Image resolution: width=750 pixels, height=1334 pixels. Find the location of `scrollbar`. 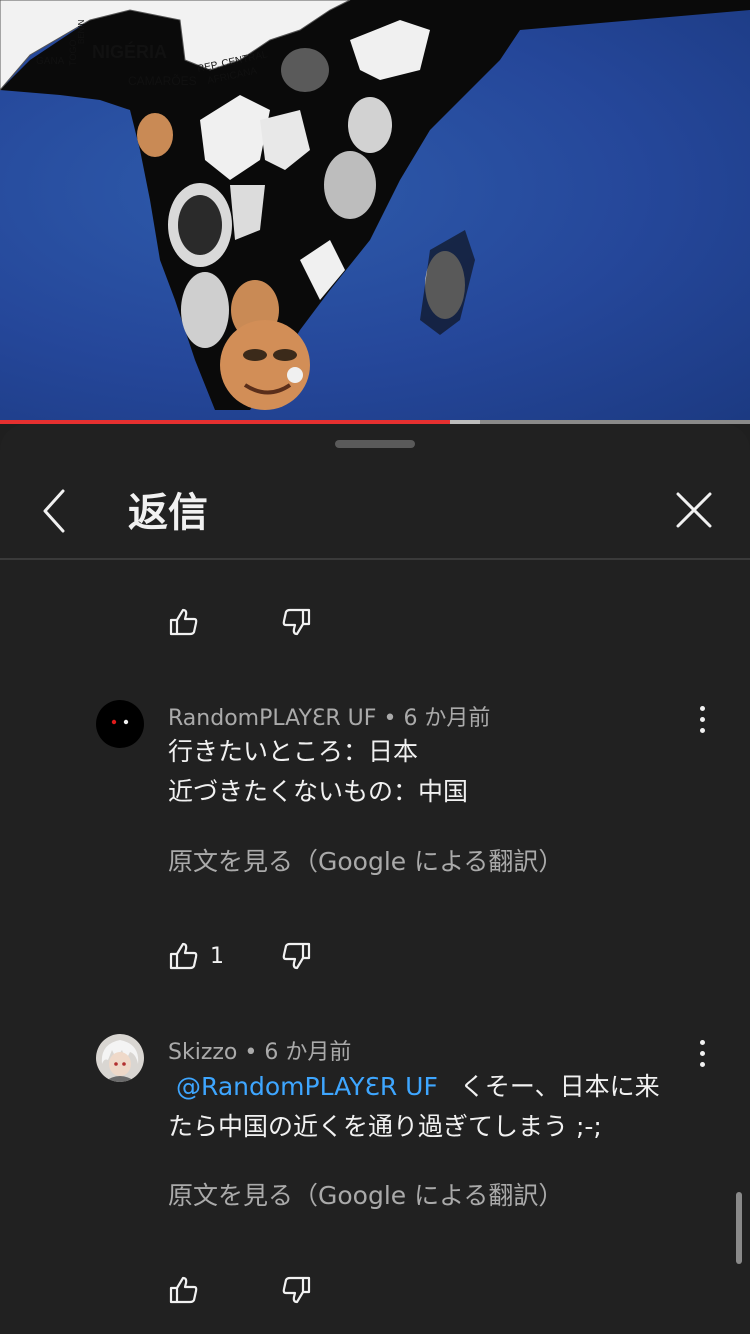

scrollbar is located at coordinates (739, 1228).